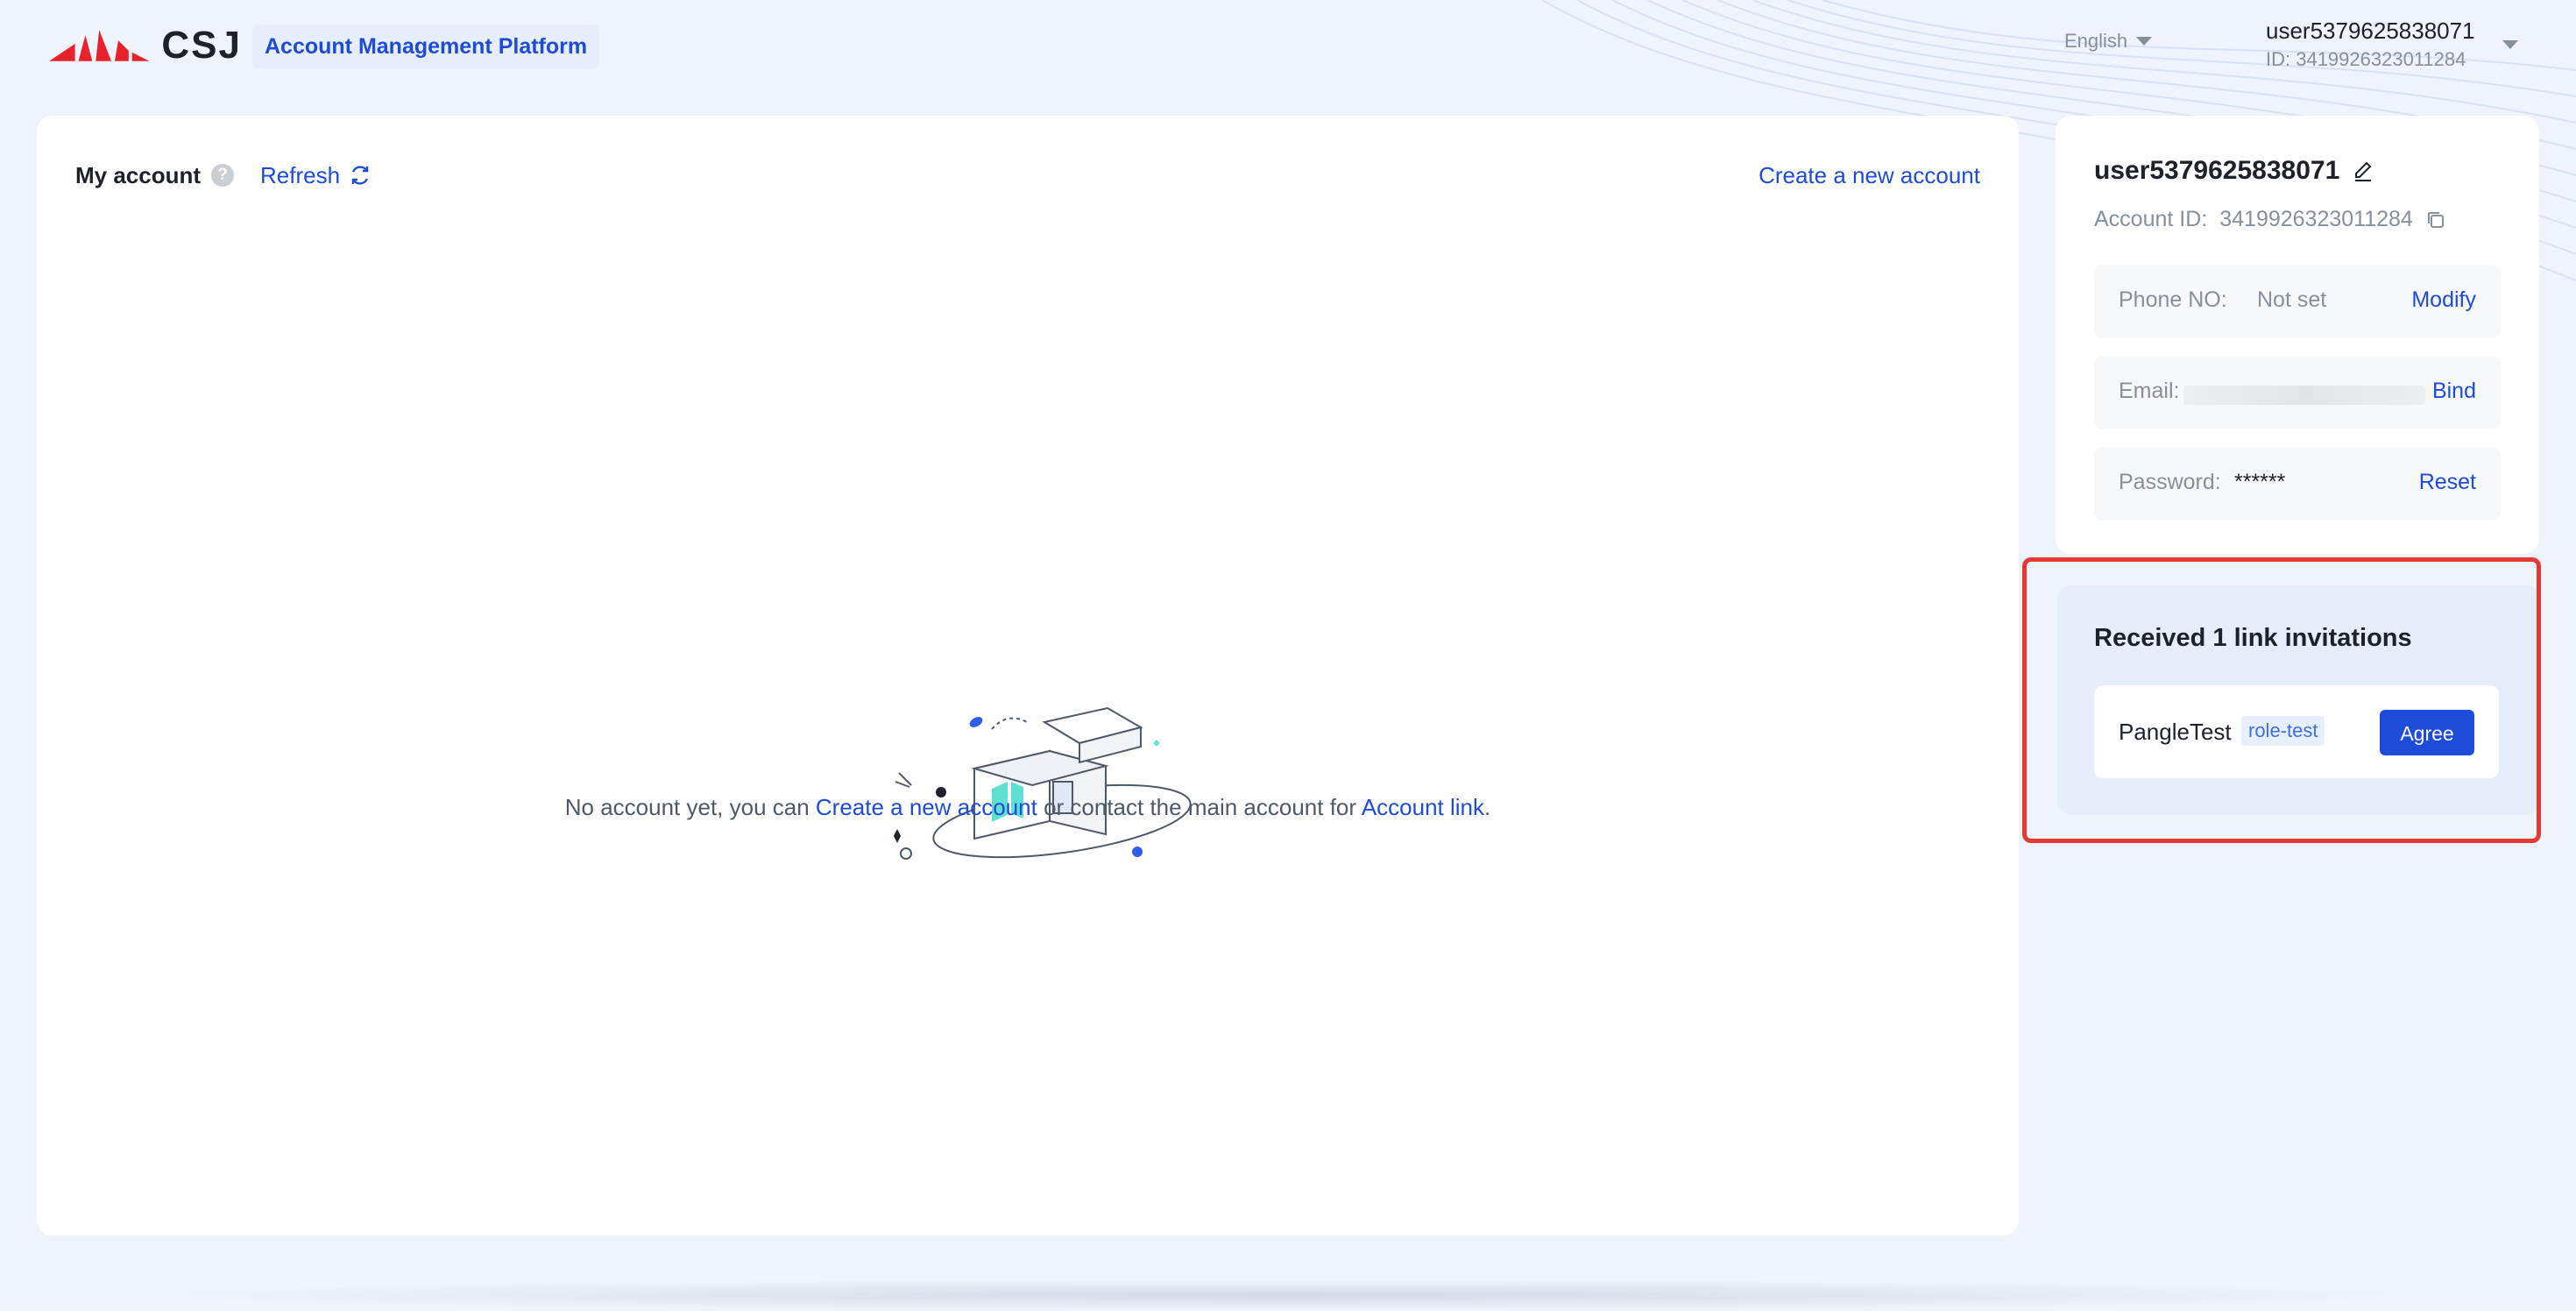 The image size is (2576, 1311). I want to click on csj-logo: CSJ, so click(145, 45).